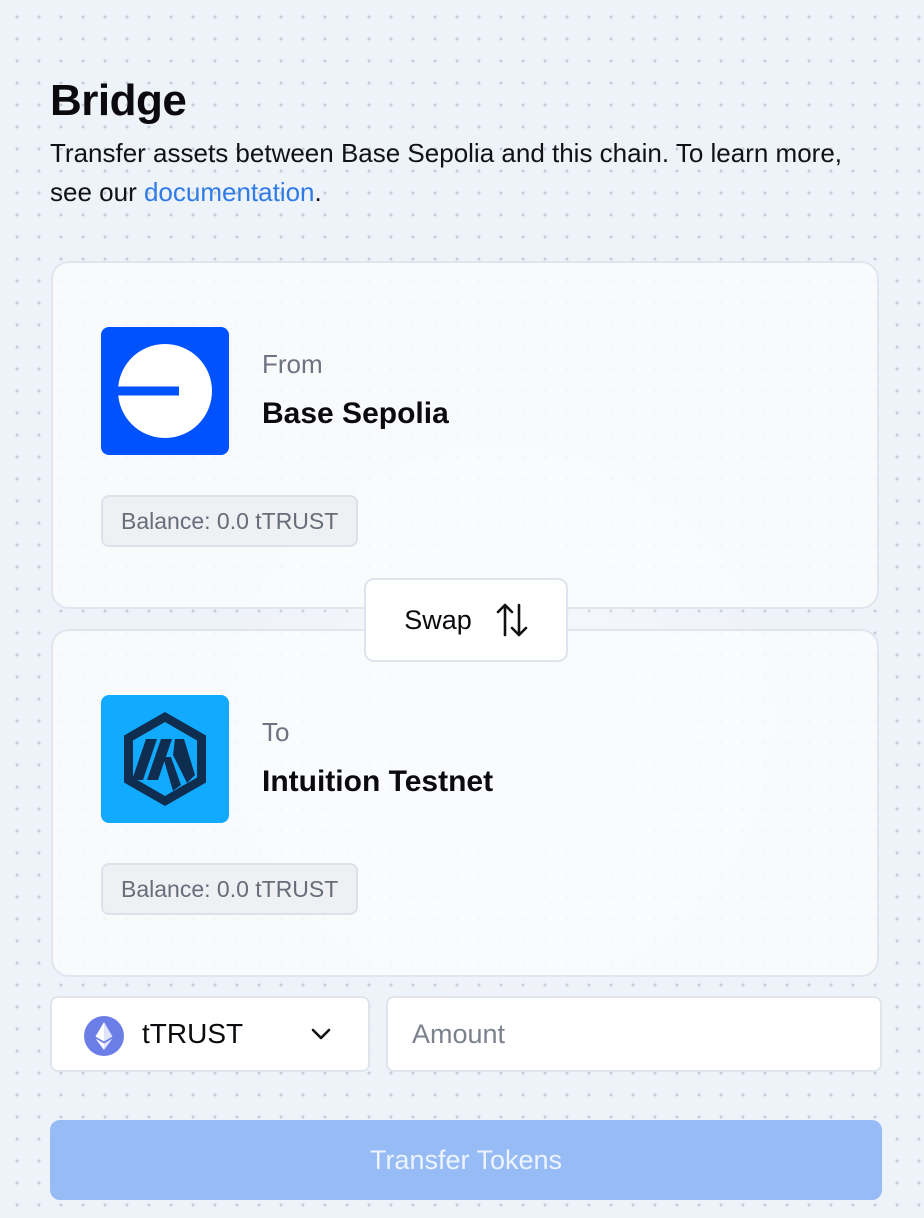 Image resolution: width=924 pixels, height=1218 pixels. Describe the element at coordinates (512, 620) in the screenshot. I see `swap-arrows-icon` at that location.